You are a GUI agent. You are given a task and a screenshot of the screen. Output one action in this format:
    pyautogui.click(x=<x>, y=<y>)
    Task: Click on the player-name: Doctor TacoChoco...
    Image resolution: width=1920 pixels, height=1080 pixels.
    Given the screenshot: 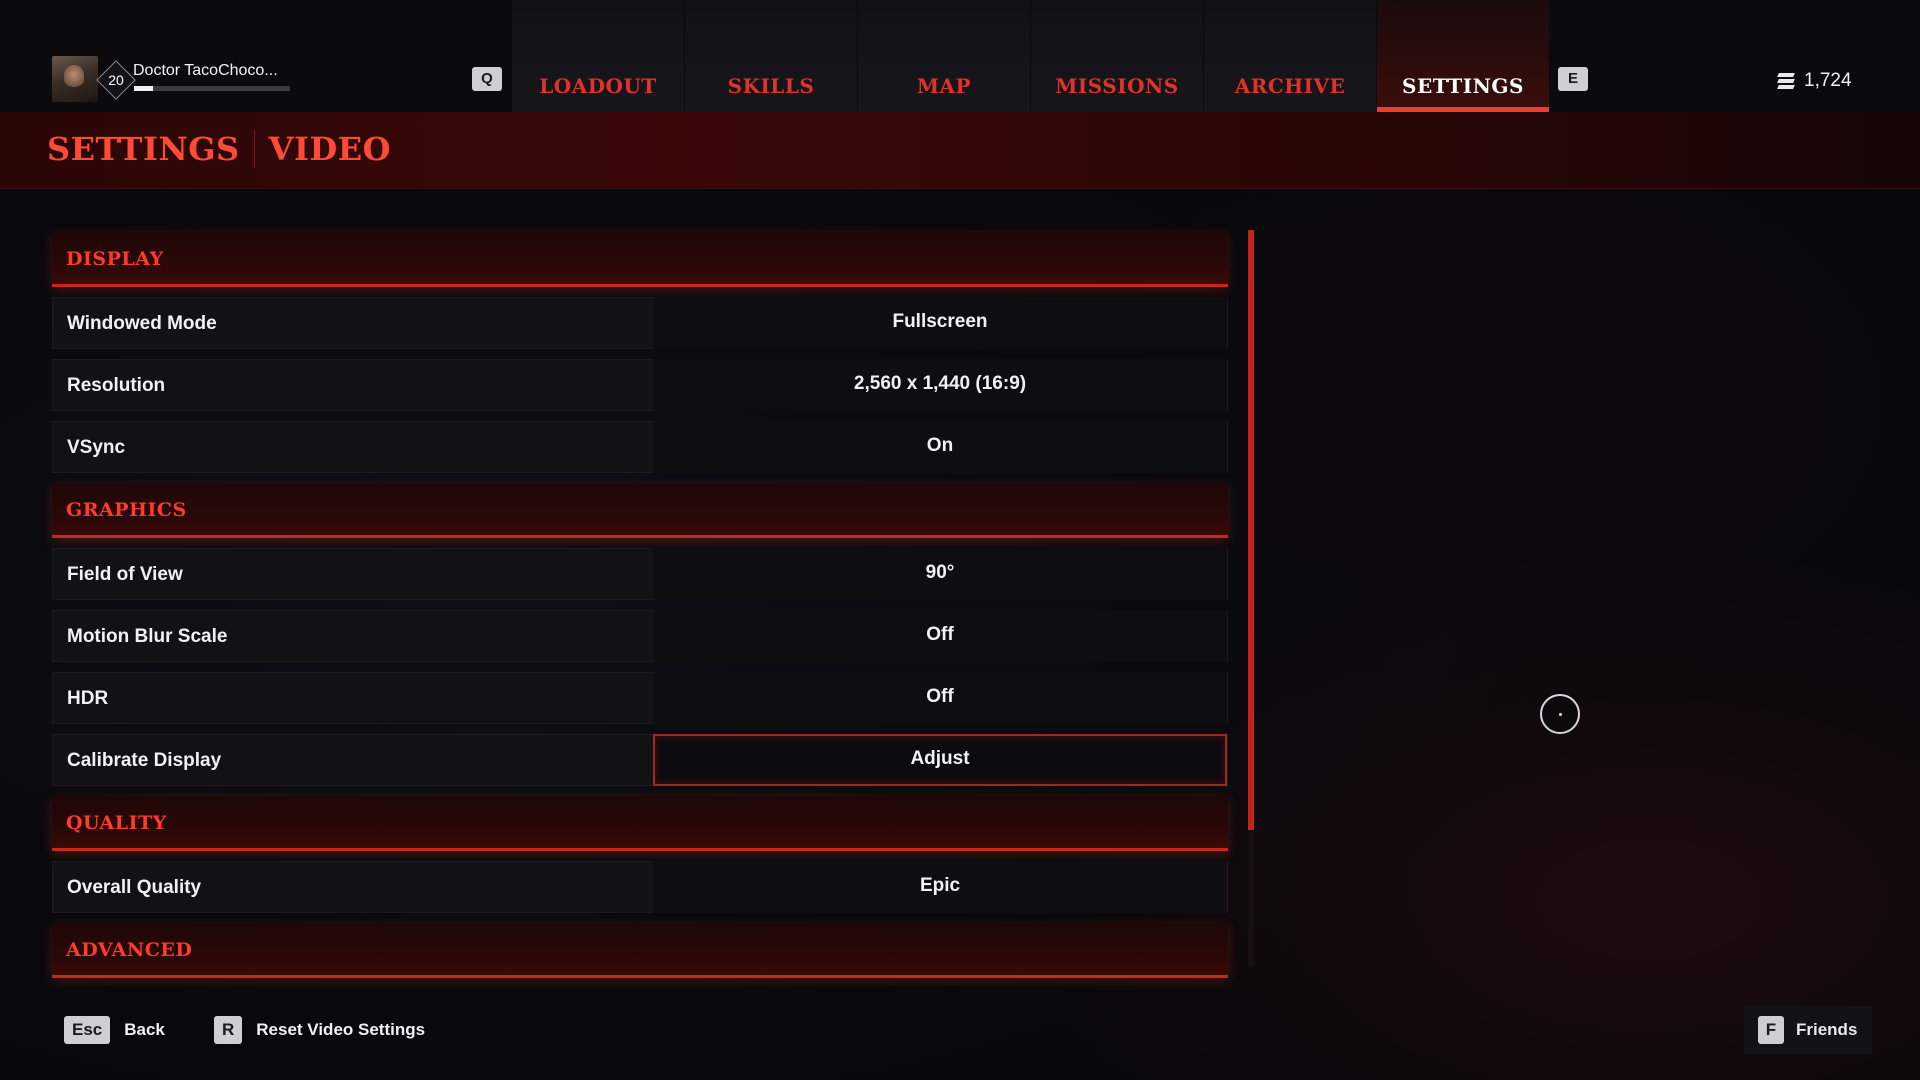 What is the action you would take?
    pyautogui.click(x=205, y=70)
    